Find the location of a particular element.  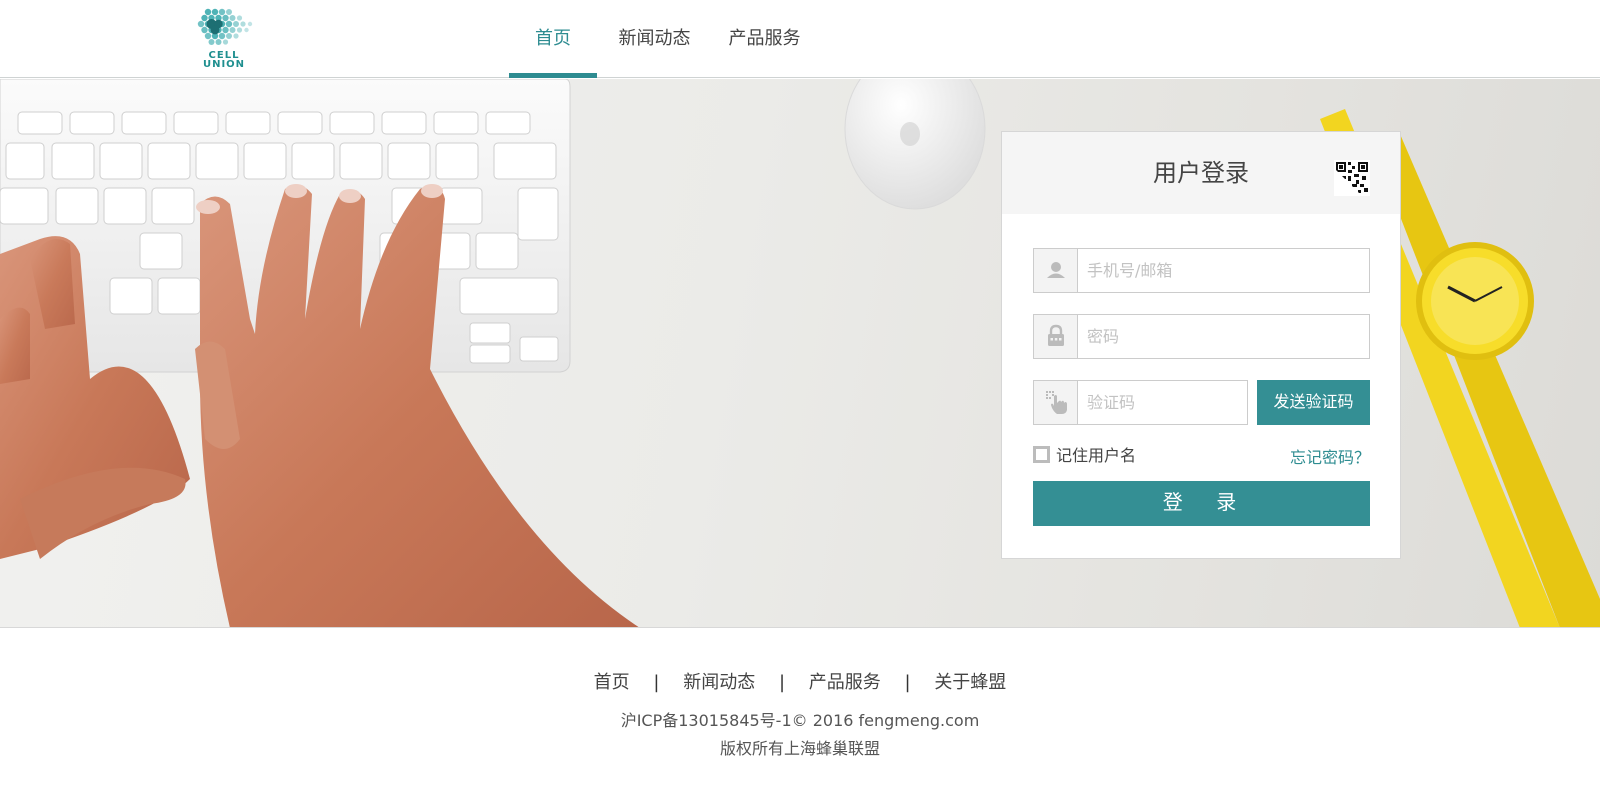

remember-username: 记住用户名 is located at coordinates (1085, 454).